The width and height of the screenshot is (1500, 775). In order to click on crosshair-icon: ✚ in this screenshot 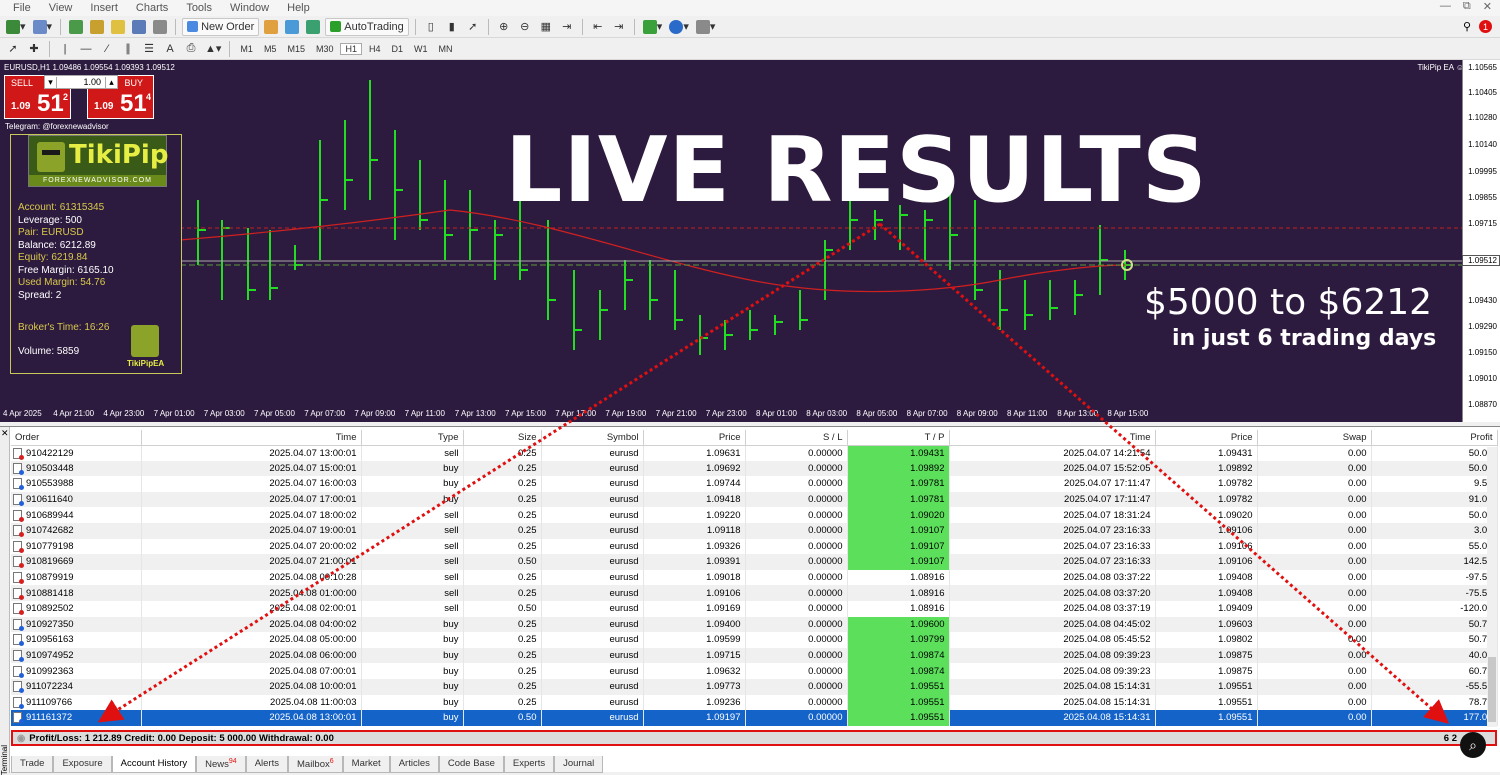, I will do `click(34, 49)`.